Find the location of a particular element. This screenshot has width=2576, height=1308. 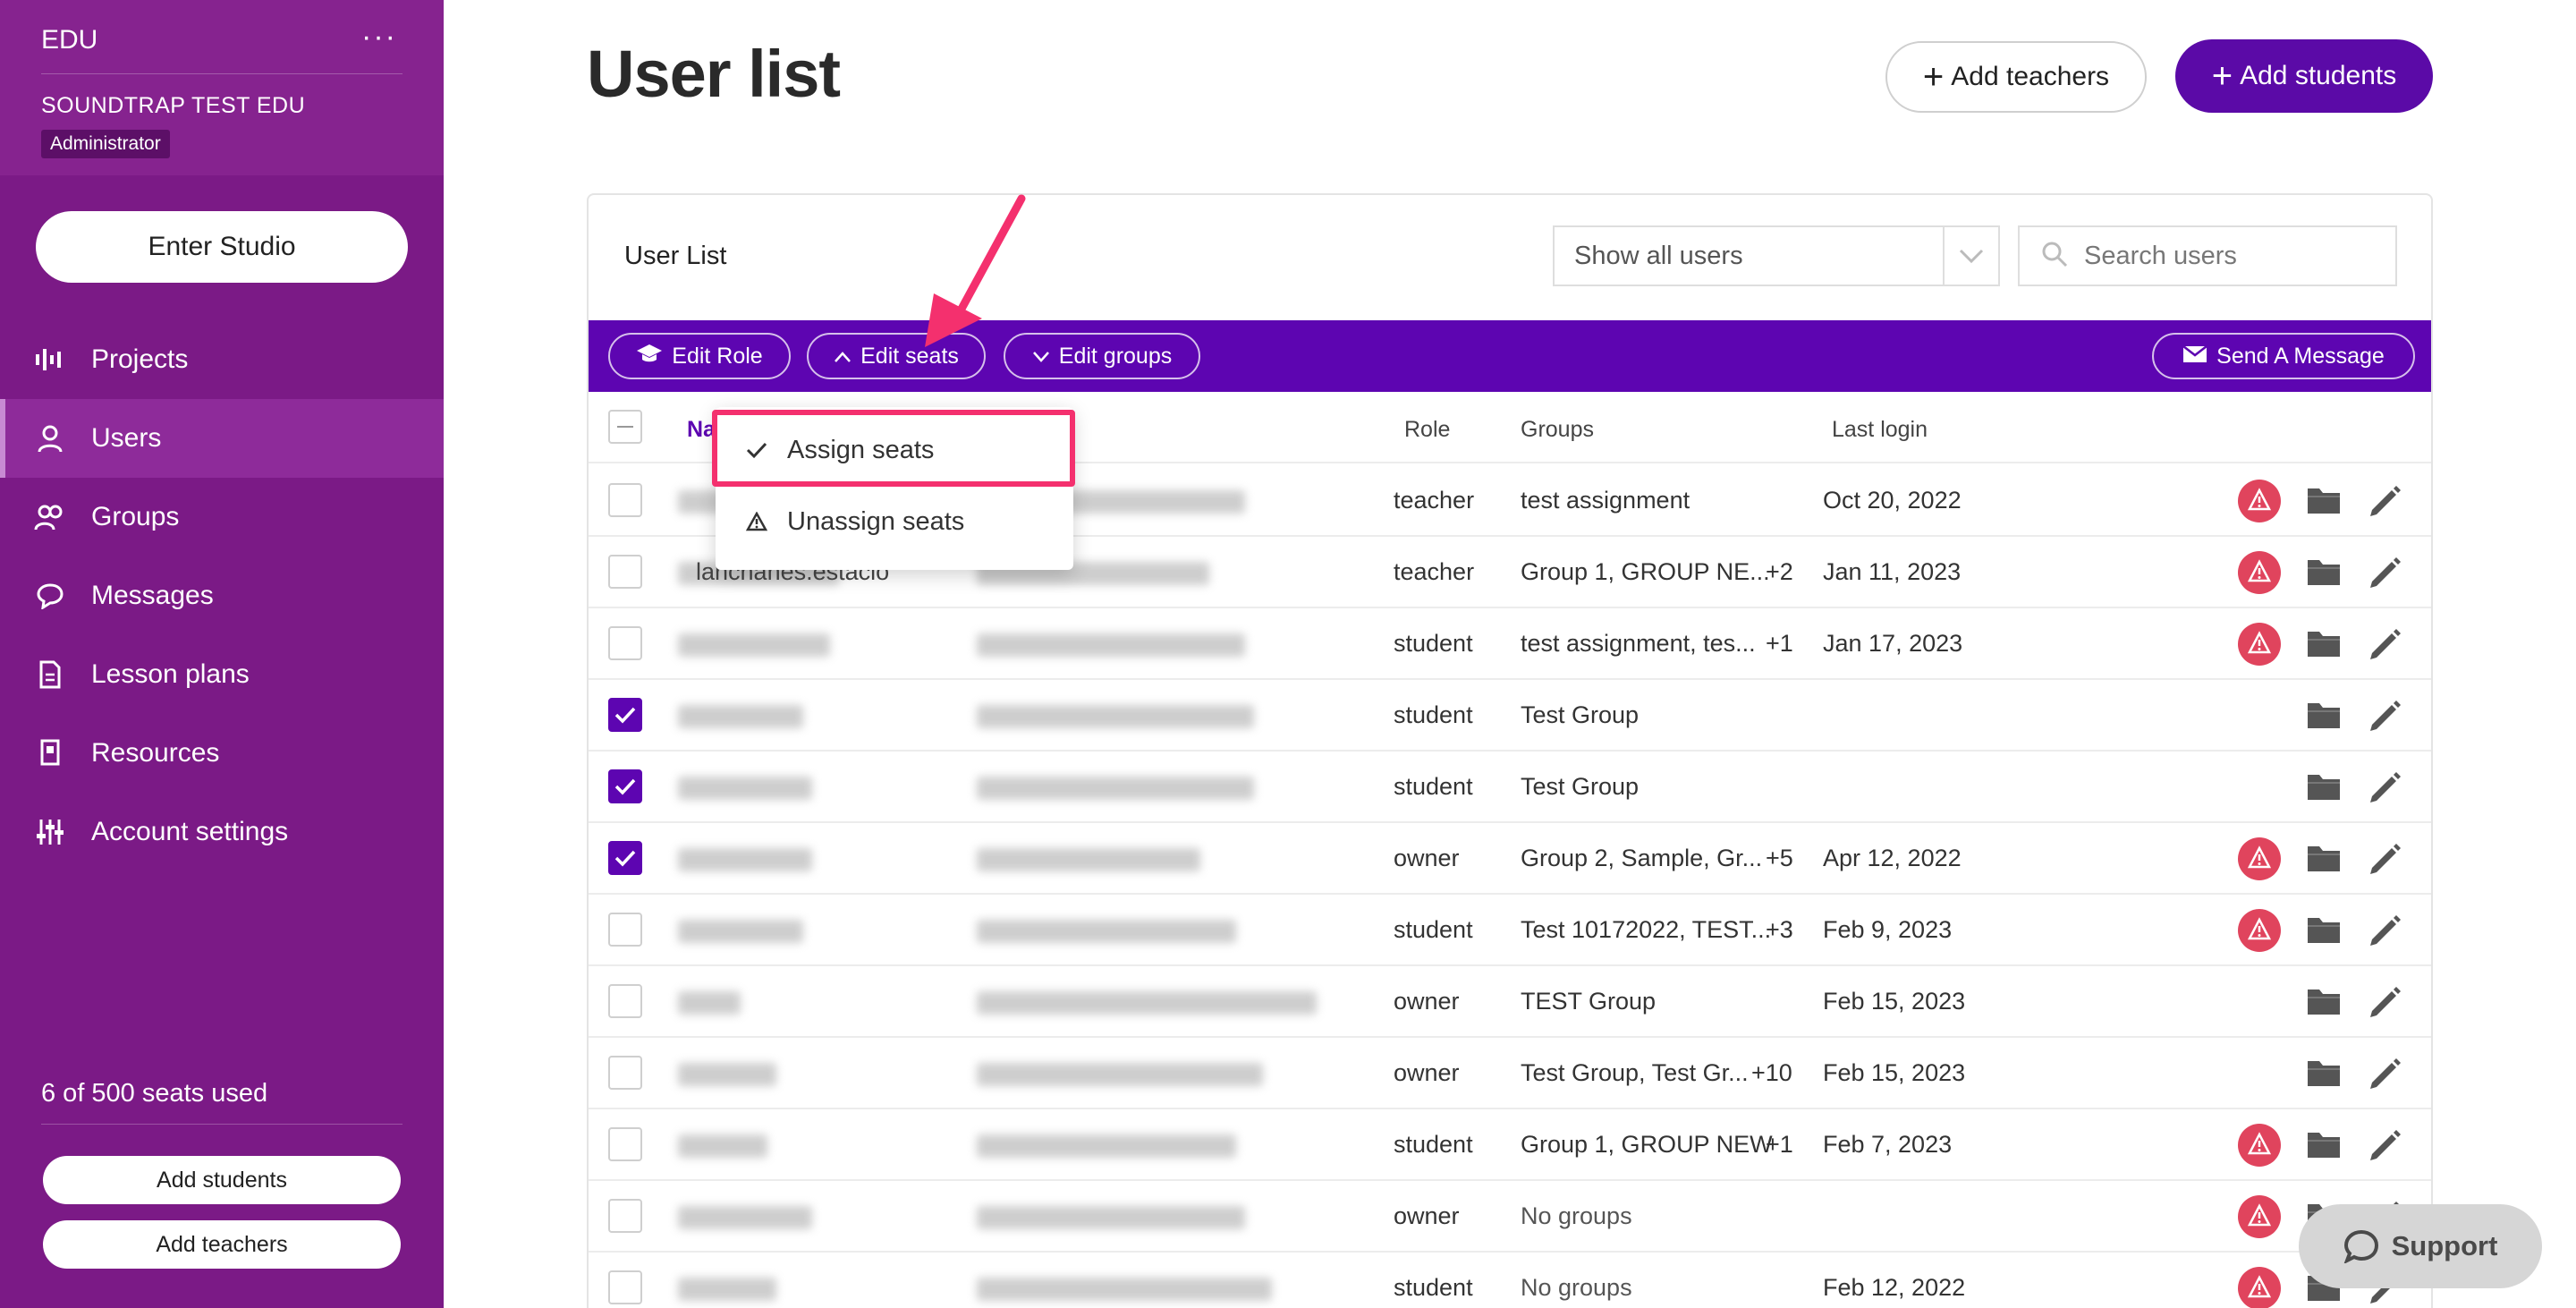

school-name: SOUNDTRAP TEST EDU is located at coordinates (173, 105).